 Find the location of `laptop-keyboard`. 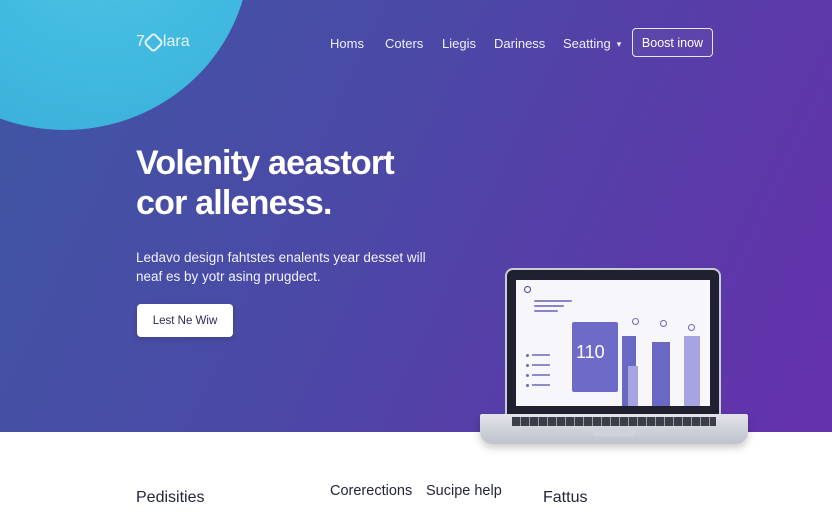

laptop-keyboard is located at coordinates (614, 421).